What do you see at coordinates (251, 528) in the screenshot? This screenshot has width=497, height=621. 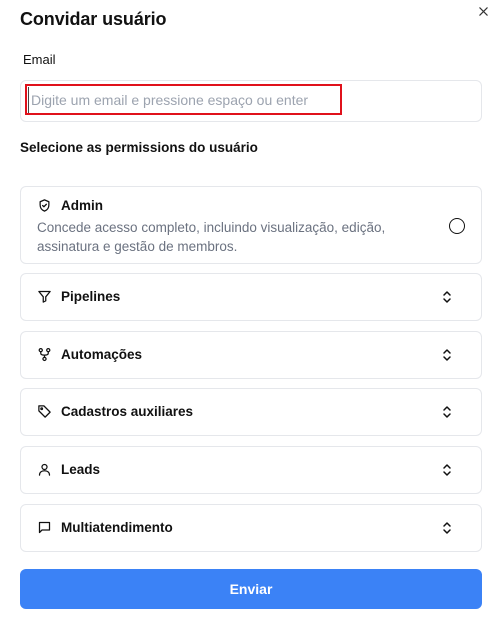 I see `permission-card-multiatendimento: Multiatendimento` at bounding box center [251, 528].